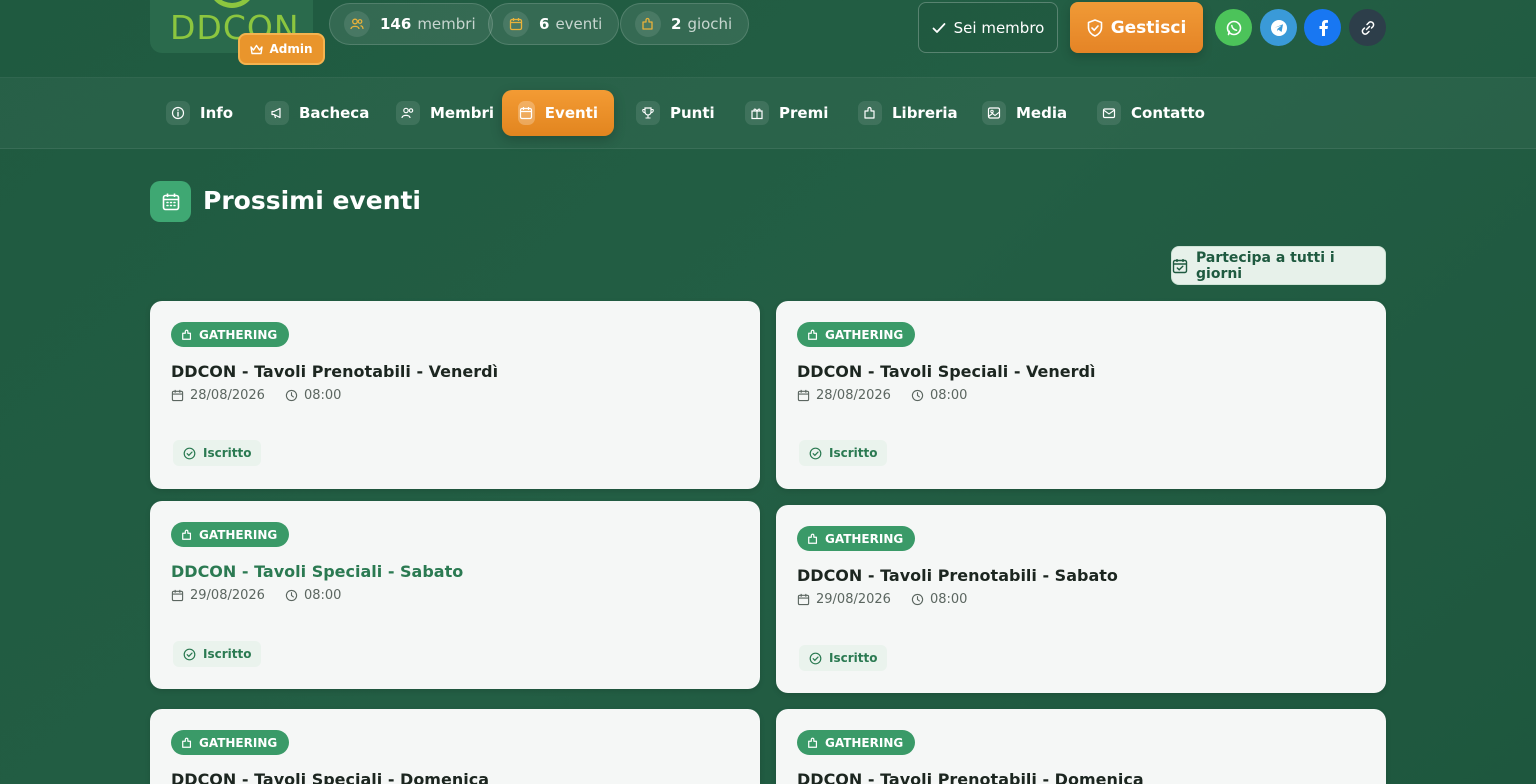  I want to click on mail-icon, so click(1109, 113).